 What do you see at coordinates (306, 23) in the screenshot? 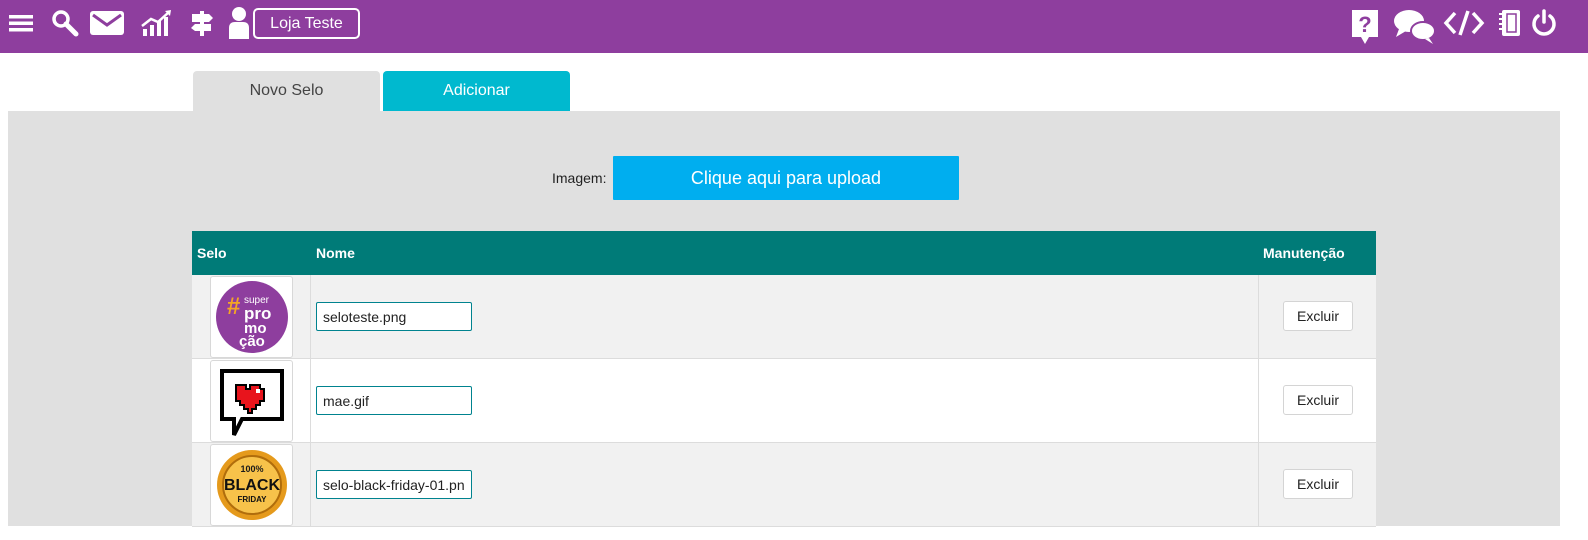
I see `store-selector-button: Loja Teste` at bounding box center [306, 23].